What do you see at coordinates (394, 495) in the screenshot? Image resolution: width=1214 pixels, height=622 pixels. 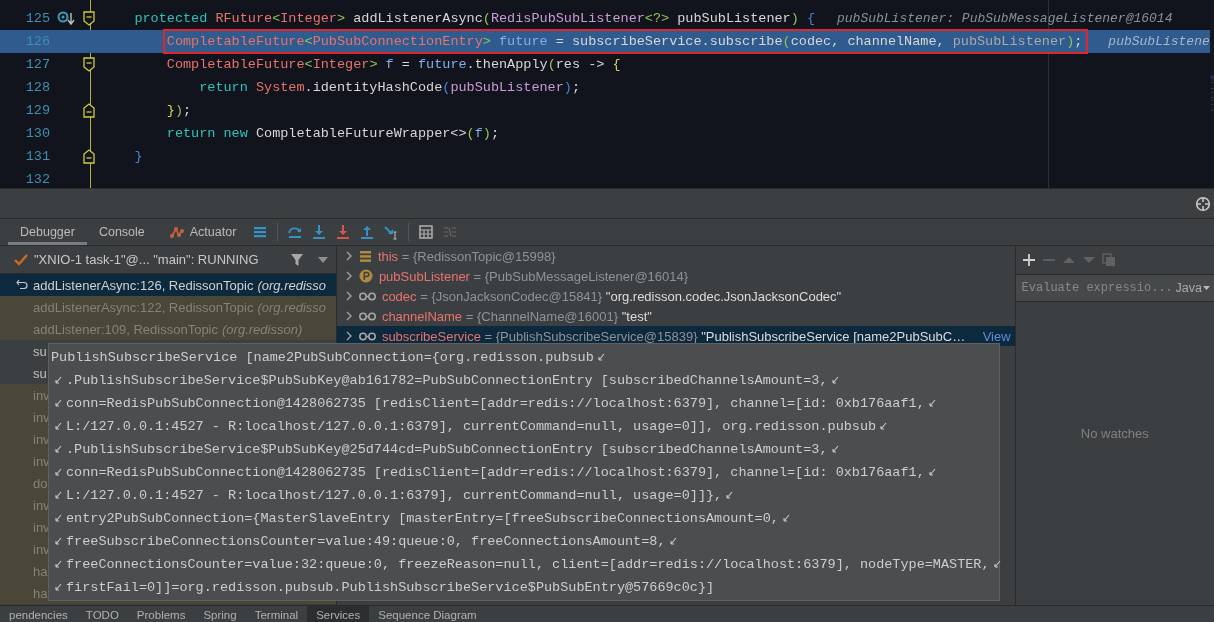 I see `tooltip-line: L:/127.0.0.1:4527 - R:localhost/127.0.0.1:6379], currentCommand=null, usage=0]]},` at bounding box center [394, 495].